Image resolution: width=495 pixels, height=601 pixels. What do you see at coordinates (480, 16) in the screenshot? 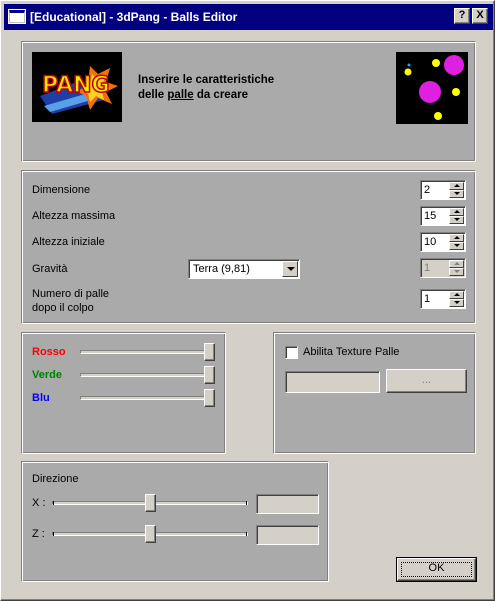
I see `close-button: X` at bounding box center [480, 16].